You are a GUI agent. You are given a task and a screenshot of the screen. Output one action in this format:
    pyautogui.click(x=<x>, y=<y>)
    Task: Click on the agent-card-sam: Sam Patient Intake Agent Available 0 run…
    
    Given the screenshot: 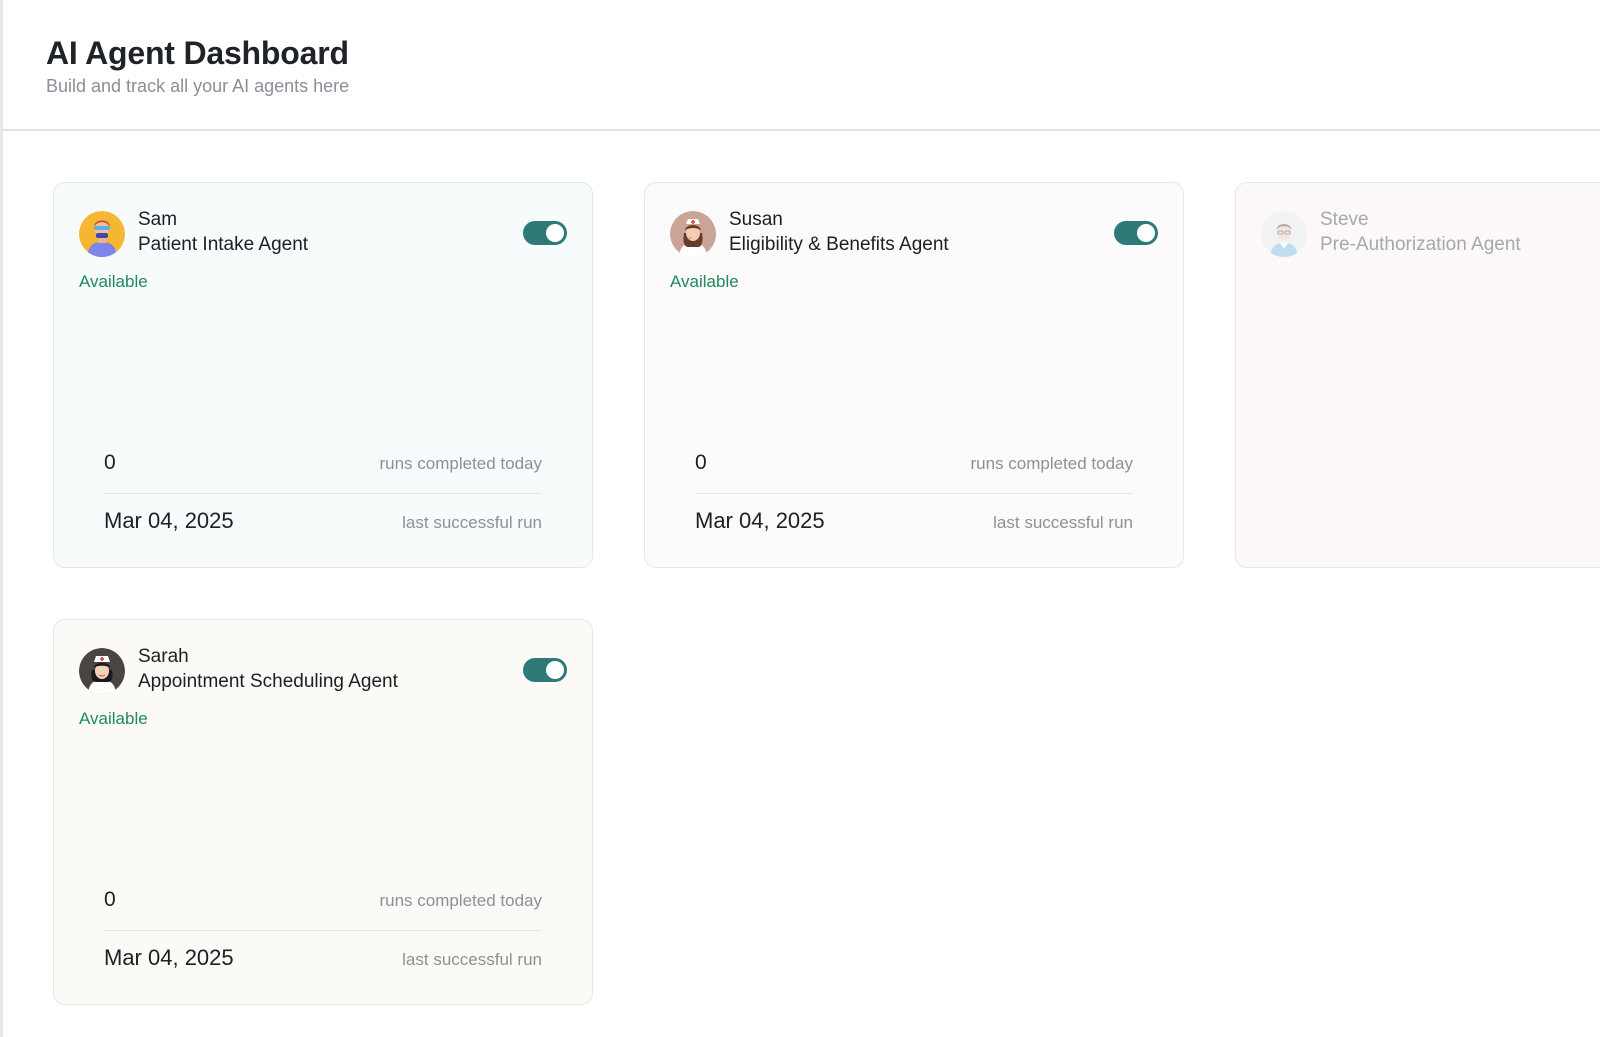 What is the action you would take?
    pyautogui.click(x=323, y=375)
    